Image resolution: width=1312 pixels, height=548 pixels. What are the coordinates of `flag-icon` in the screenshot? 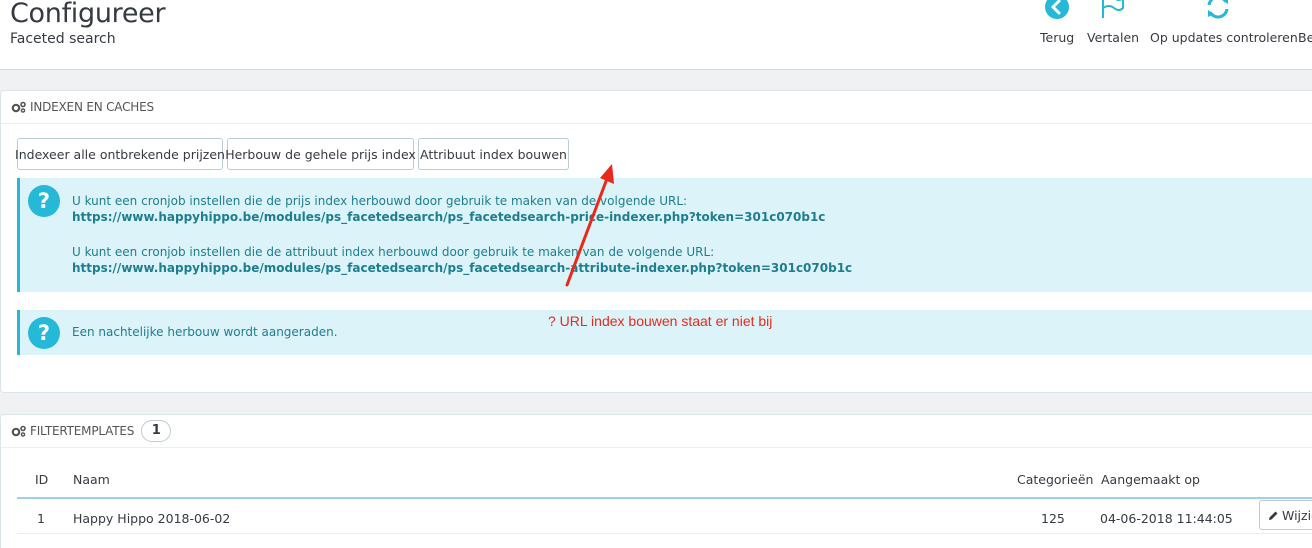 It's located at (1113, 9).